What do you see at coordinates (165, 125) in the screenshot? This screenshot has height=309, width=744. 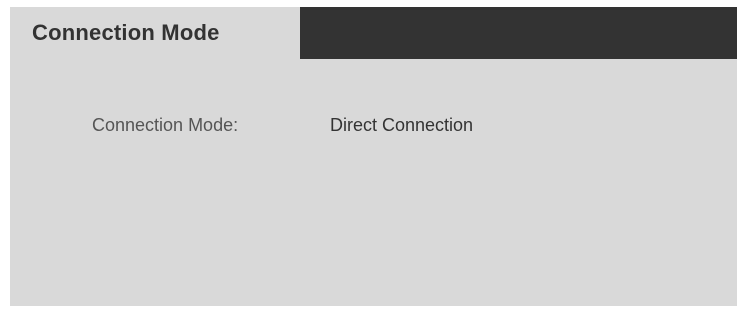 I see `connection-mode-label: Connection Mode:` at bounding box center [165, 125].